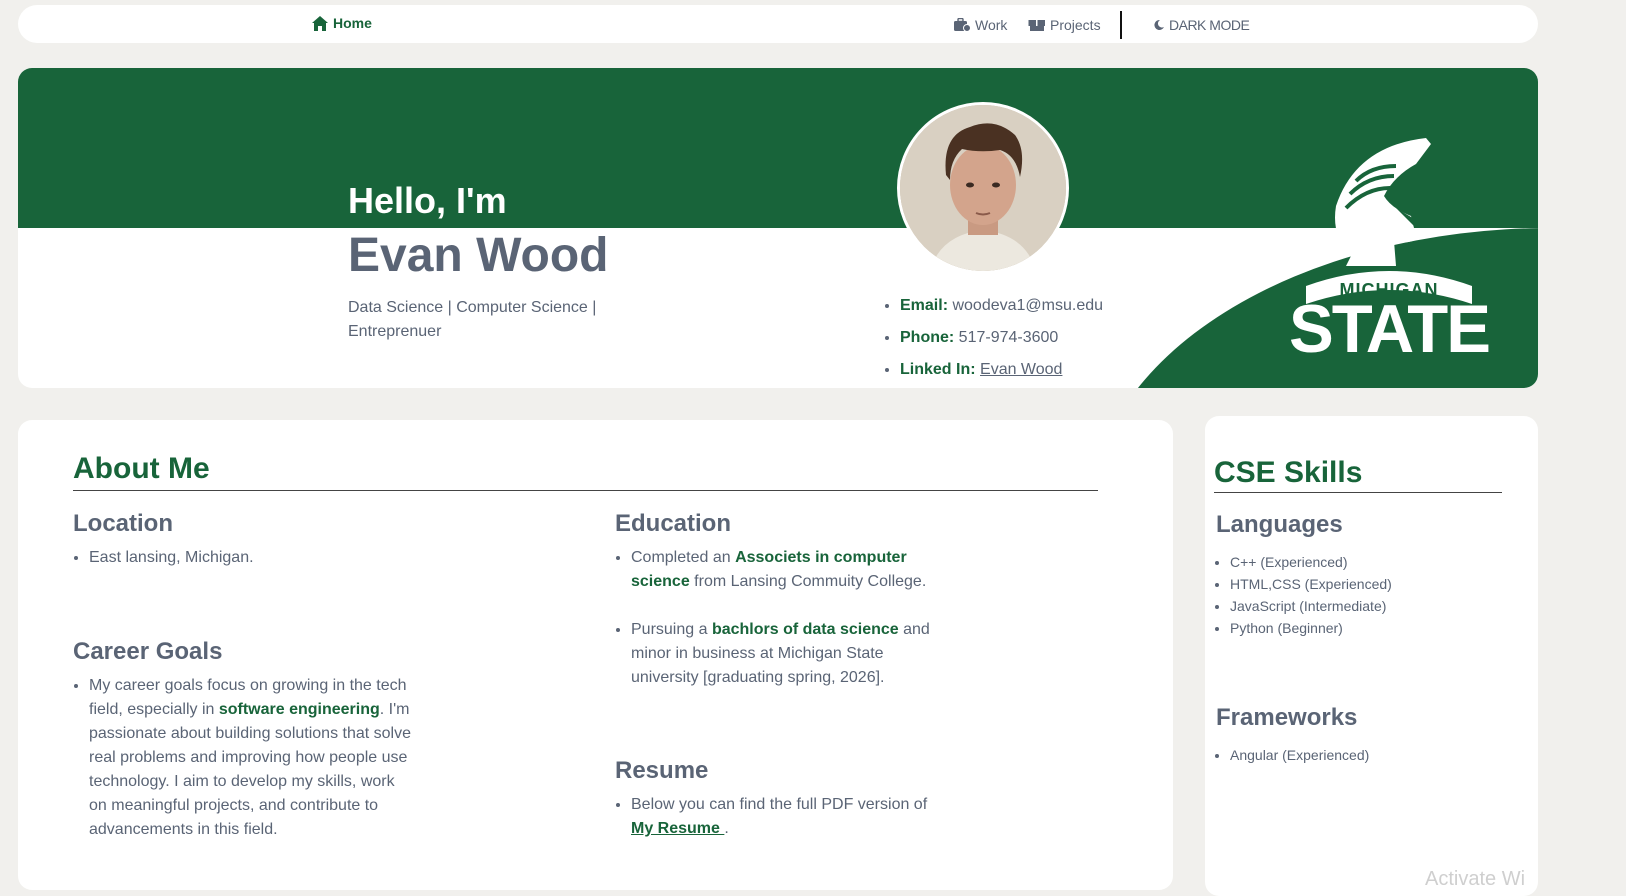 Image resolution: width=1626 pixels, height=896 pixels. I want to click on logo-text-bottom: STATE, so click(1389, 326).